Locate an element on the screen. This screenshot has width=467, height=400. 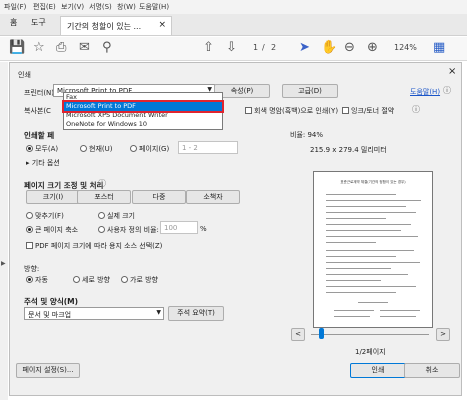
comments-value: 문서 및 마크업 is located at coordinates (50, 315).